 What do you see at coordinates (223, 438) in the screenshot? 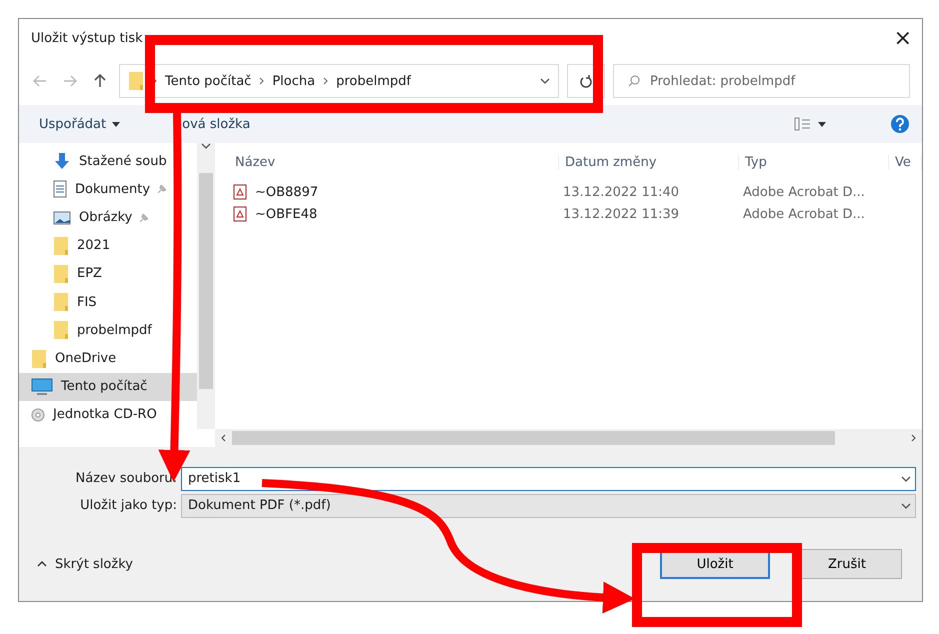
I see `scroll-left-icon` at bounding box center [223, 438].